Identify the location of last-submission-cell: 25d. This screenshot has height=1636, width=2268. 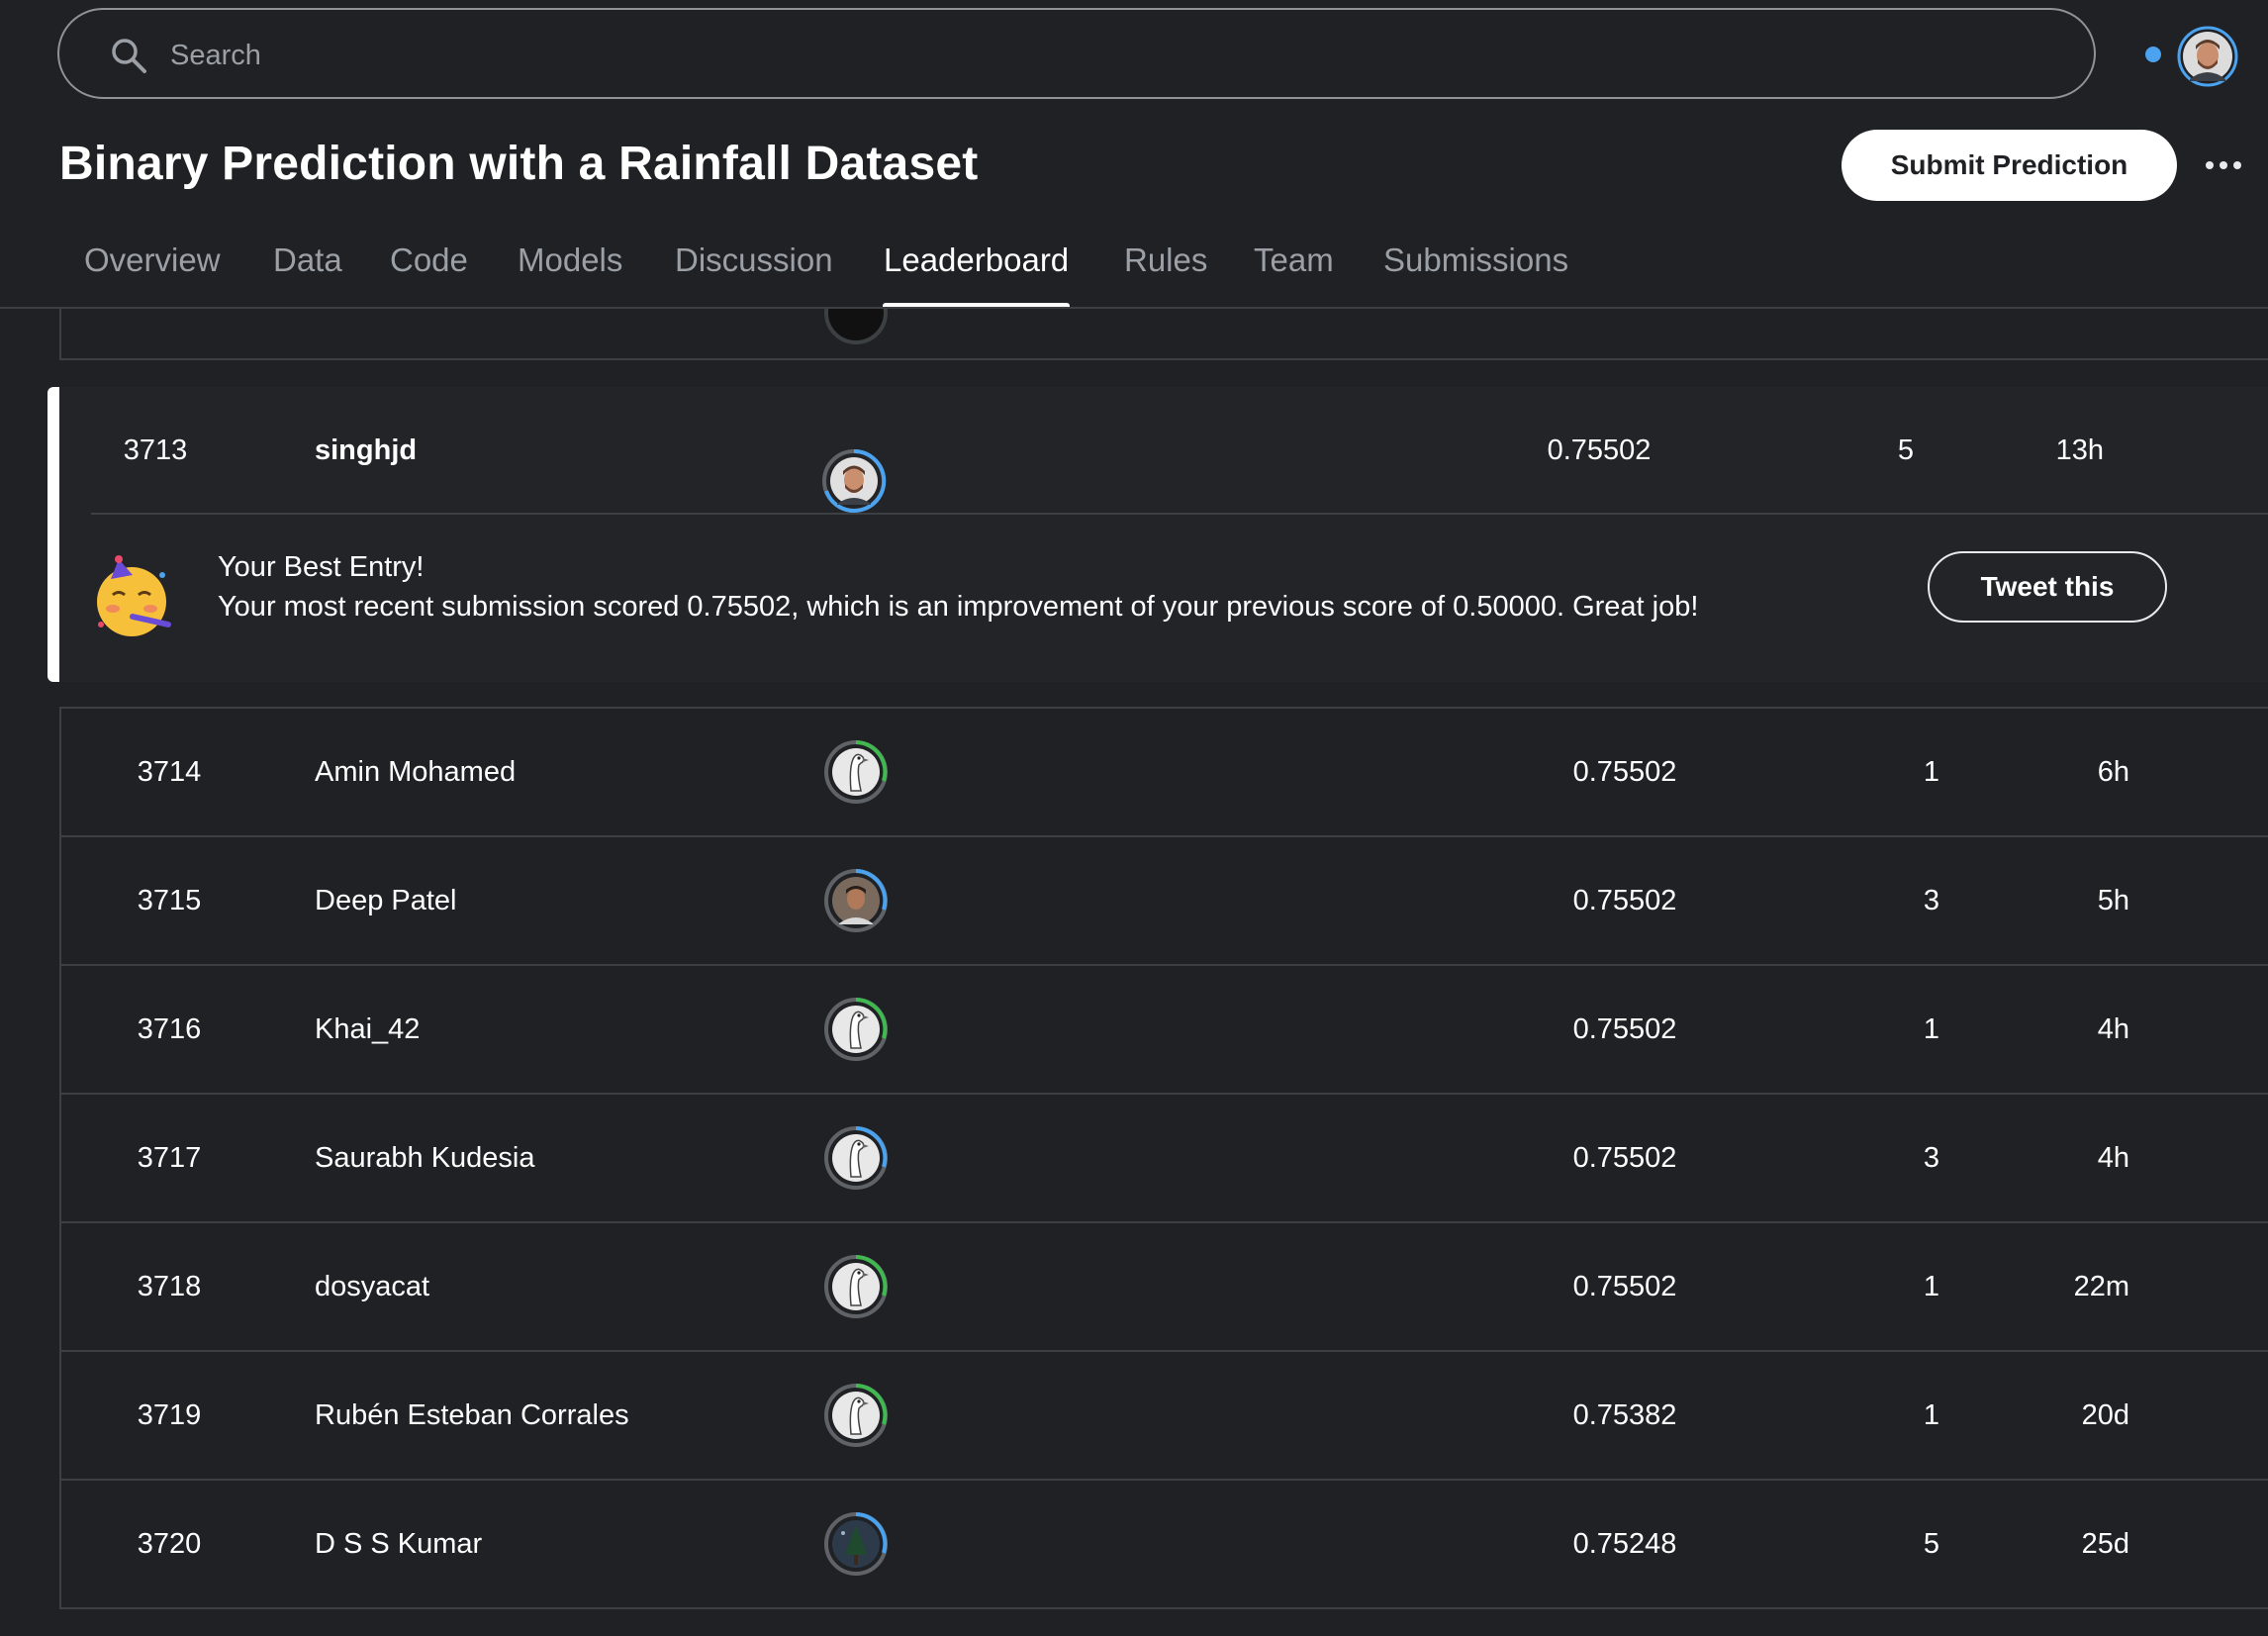
(2105, 1544).